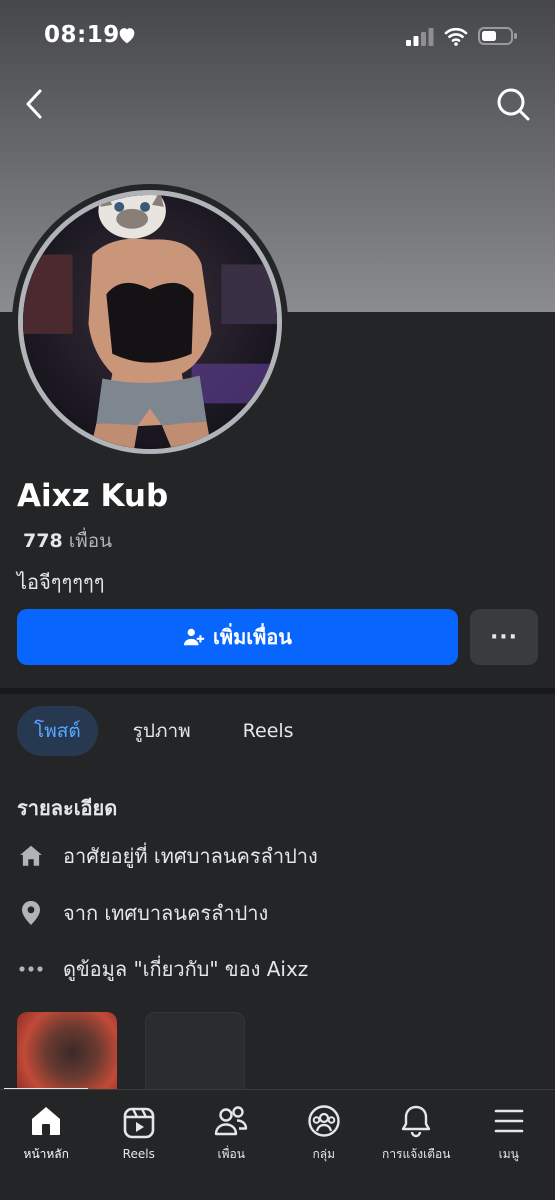  I want to click on detail-from: จาก เทศบาลนครลำปาง, so click(142, 913).